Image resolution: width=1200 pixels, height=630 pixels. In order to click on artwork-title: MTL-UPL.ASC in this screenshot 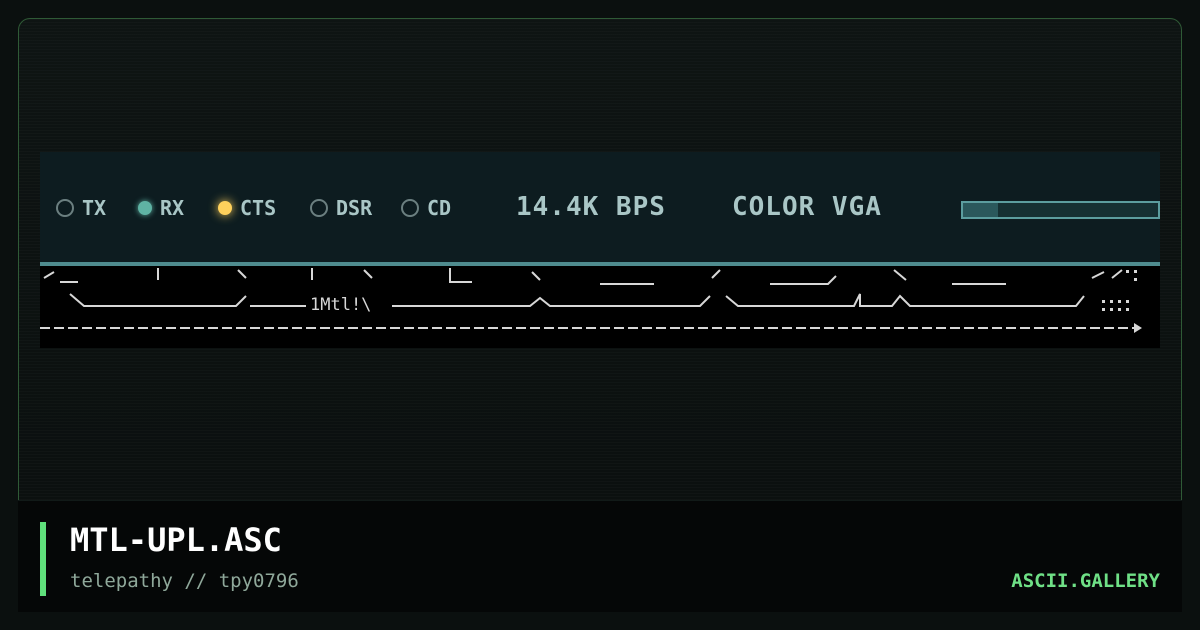, I will do `click(176, 540)`.